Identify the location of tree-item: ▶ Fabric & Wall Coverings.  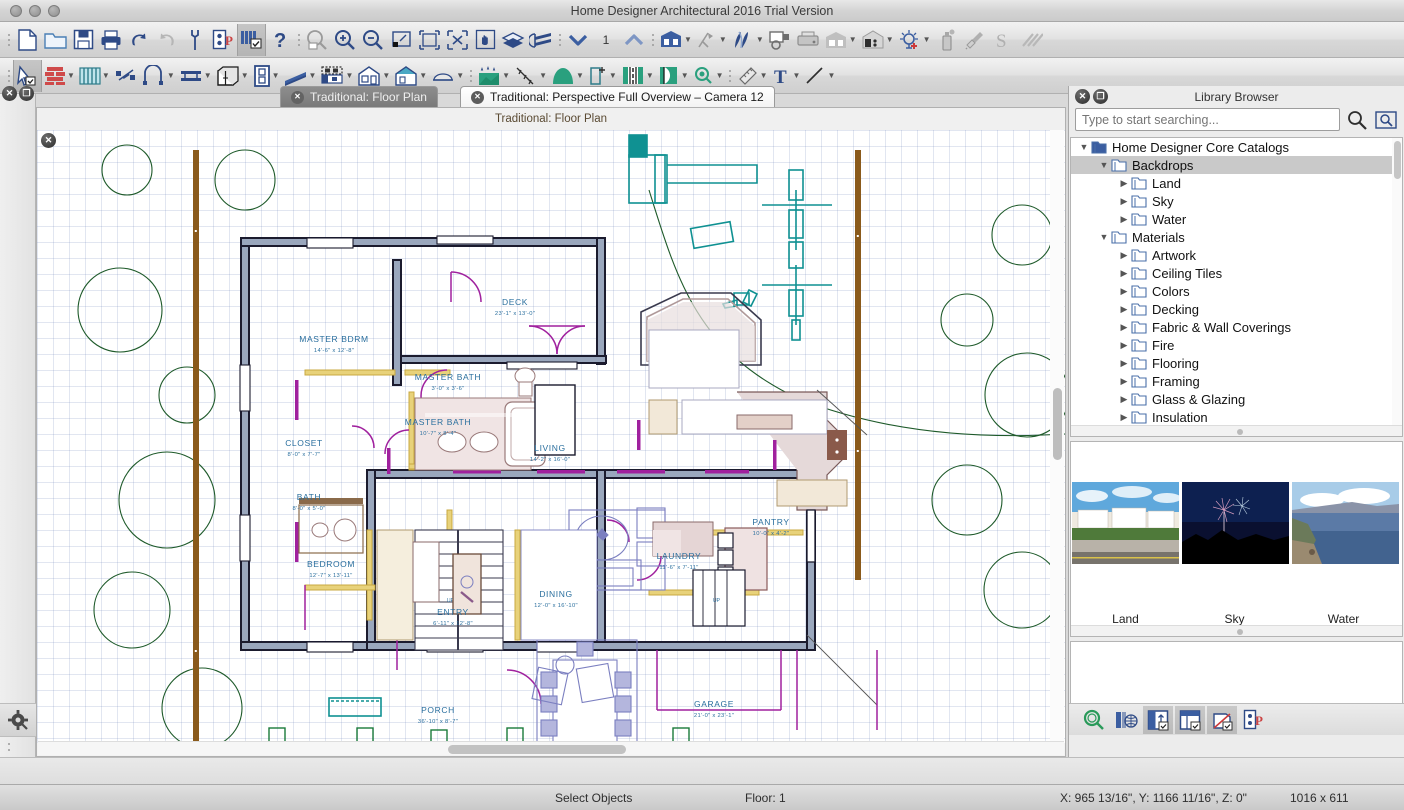
(1236, 327).